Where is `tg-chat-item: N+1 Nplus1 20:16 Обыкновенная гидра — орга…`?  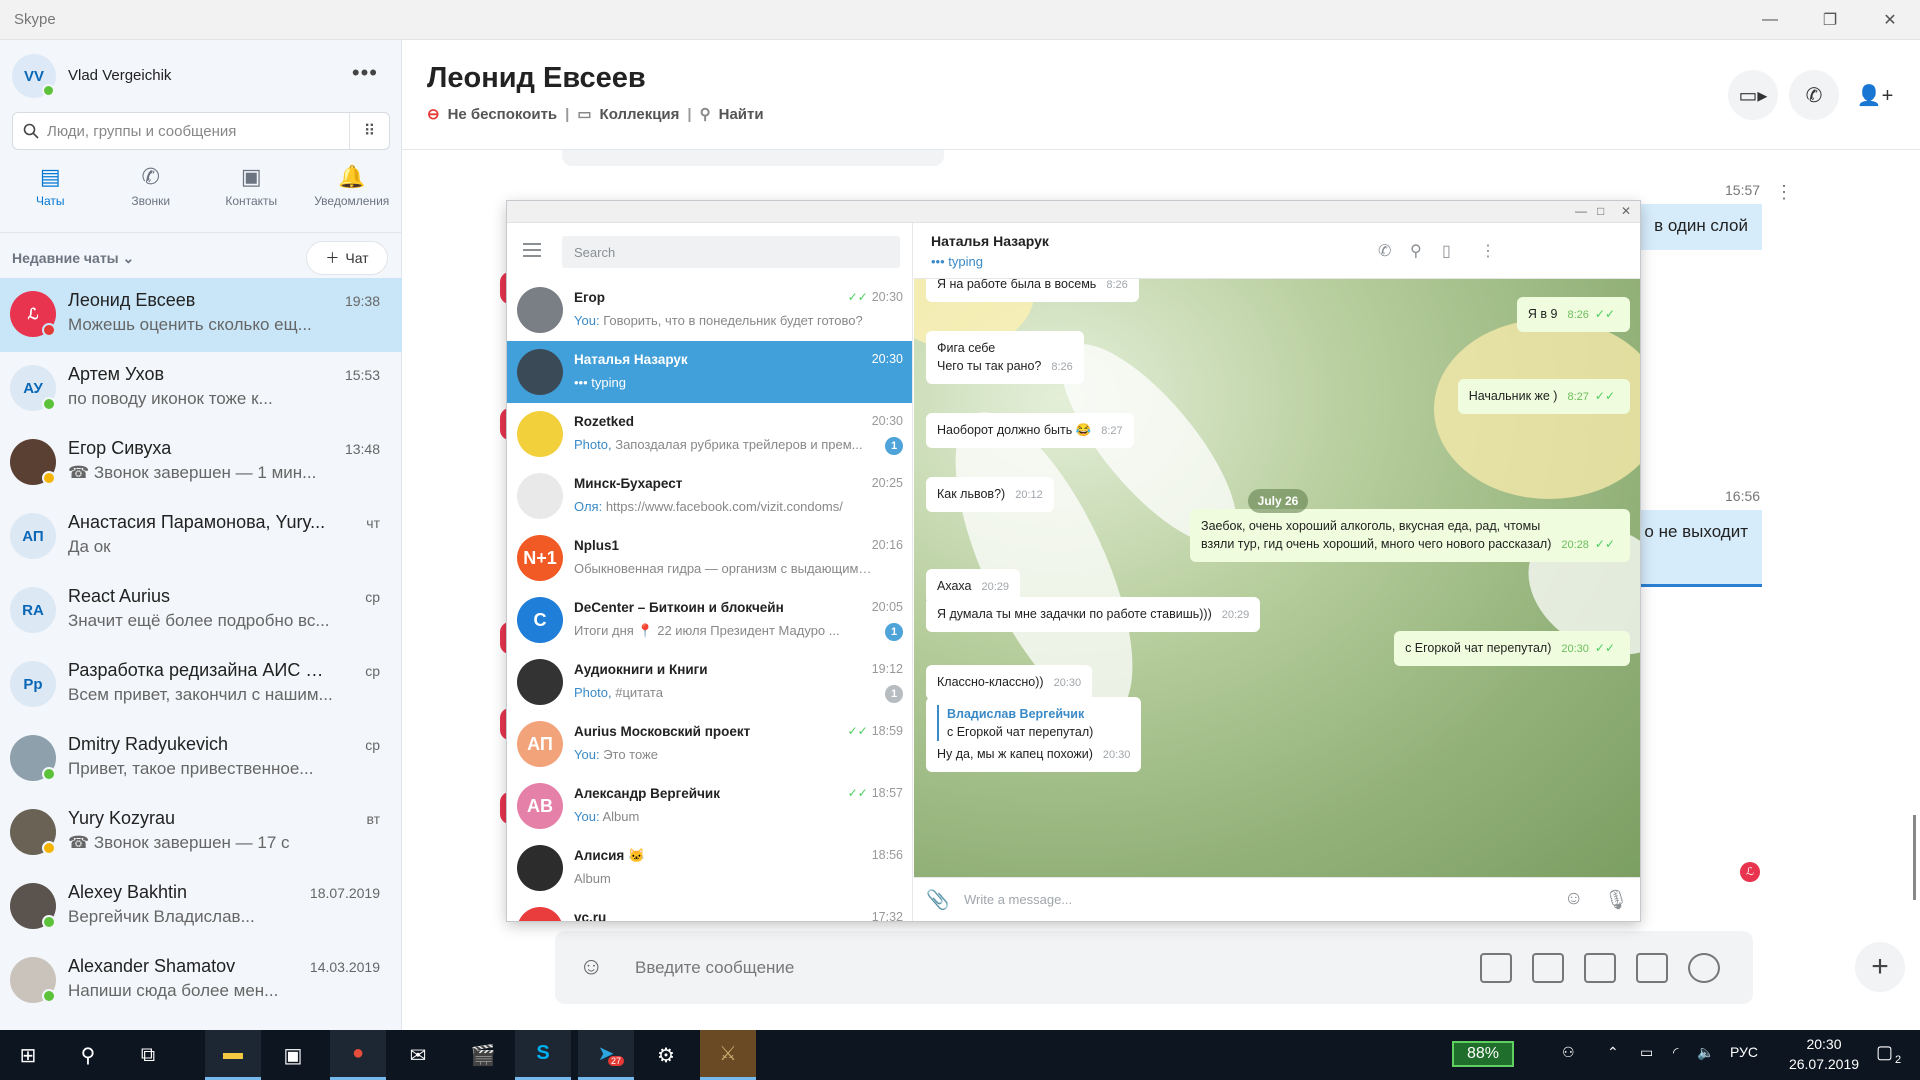 tg-chat-item: N+1 Nplus1 20:16 Обыкновенная гидра — орга… is located at coordinates (709, 558).